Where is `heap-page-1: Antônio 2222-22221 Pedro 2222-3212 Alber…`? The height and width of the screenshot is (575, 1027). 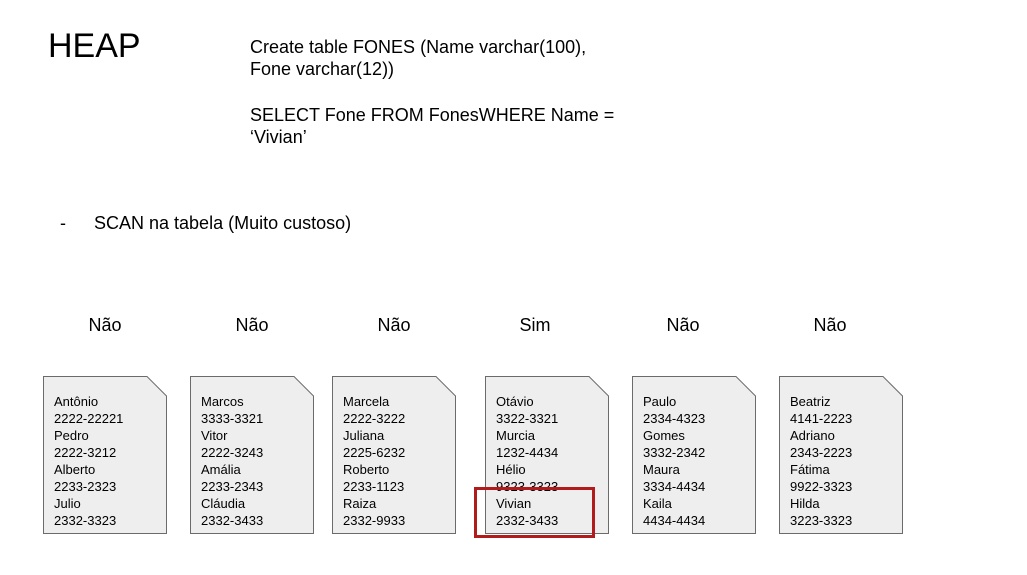
heap-page-1: Antônio 2222-22221 Pedro 2222-3212 Alber… is located at coordinates (105, 455).